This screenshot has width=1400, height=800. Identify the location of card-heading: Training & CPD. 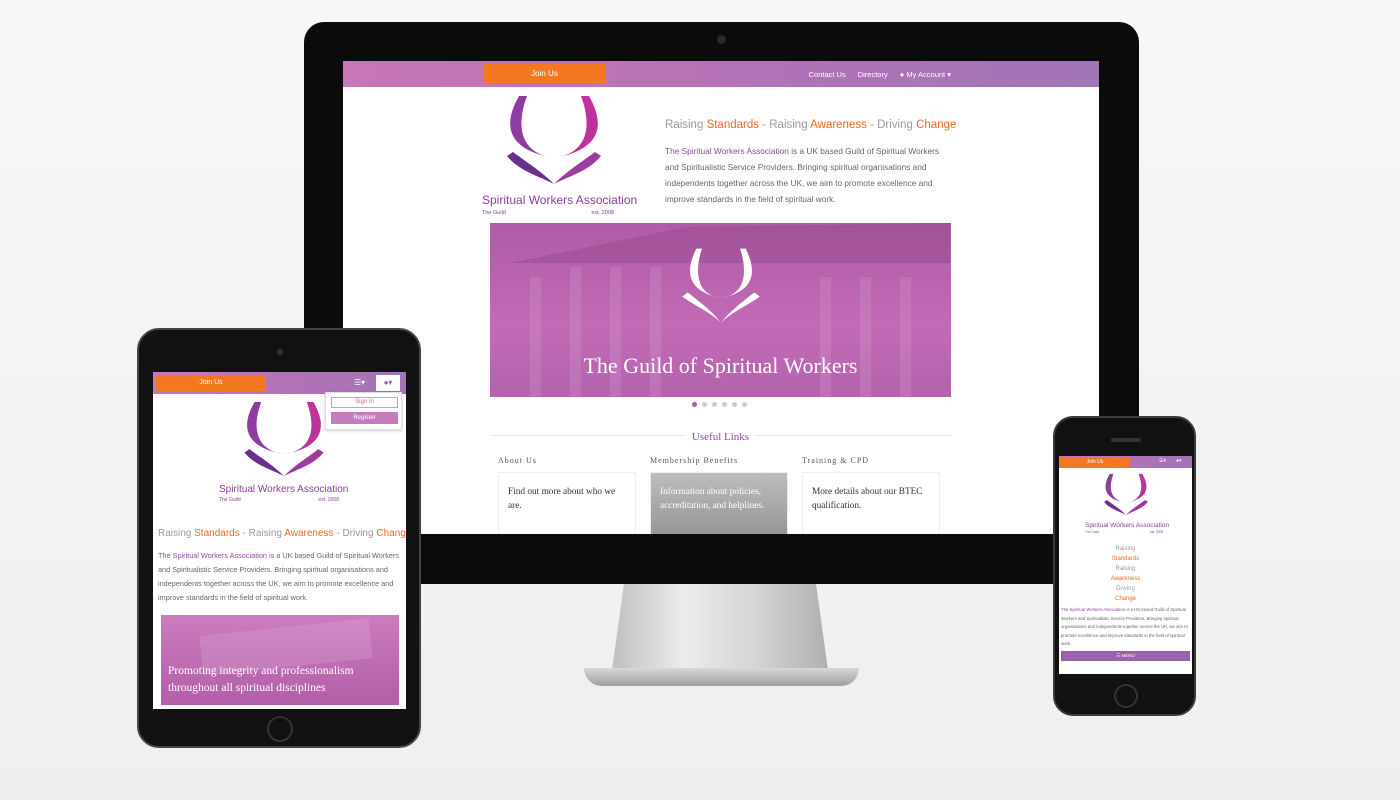
(836, 460).